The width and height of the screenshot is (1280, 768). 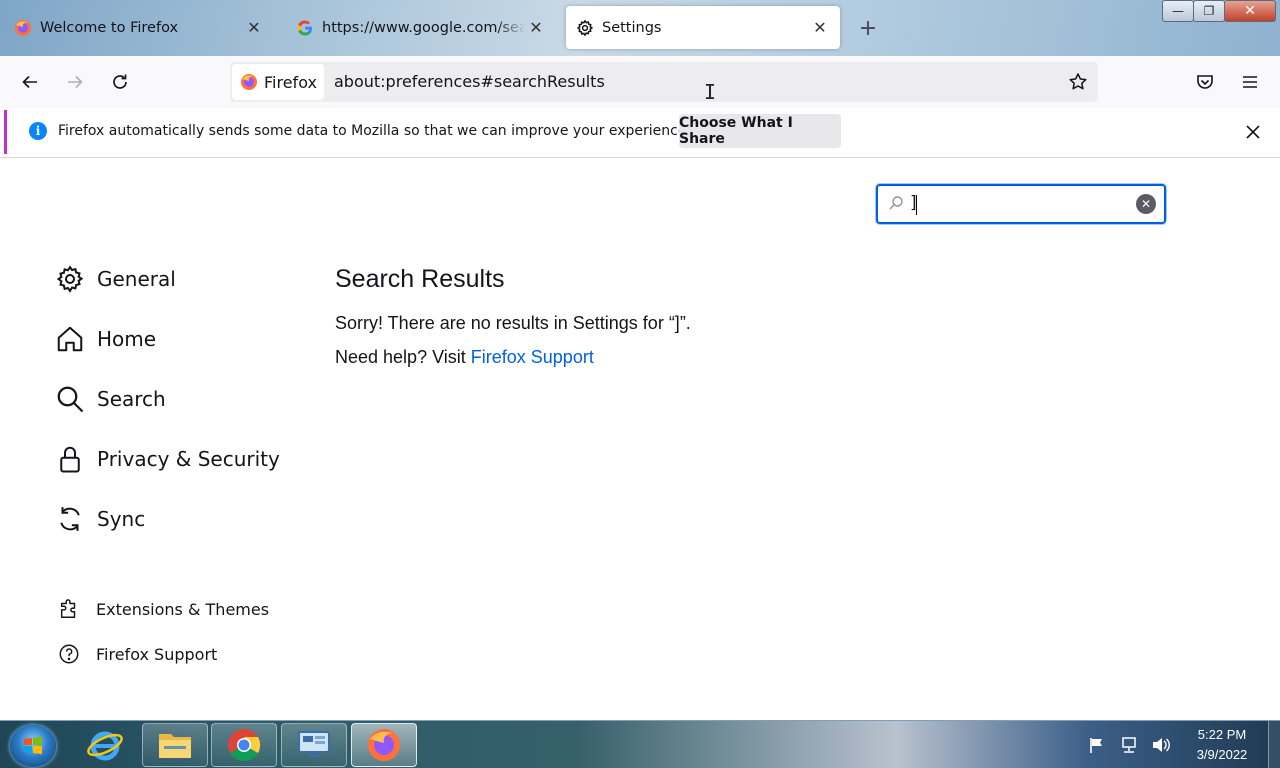 I want to click on hamburger-menu-icon, so click(x=1250, y=82).